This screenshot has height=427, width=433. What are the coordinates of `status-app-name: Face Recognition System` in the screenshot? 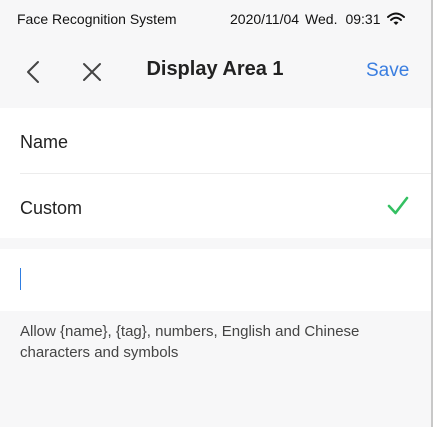 It's located at (97, 19).